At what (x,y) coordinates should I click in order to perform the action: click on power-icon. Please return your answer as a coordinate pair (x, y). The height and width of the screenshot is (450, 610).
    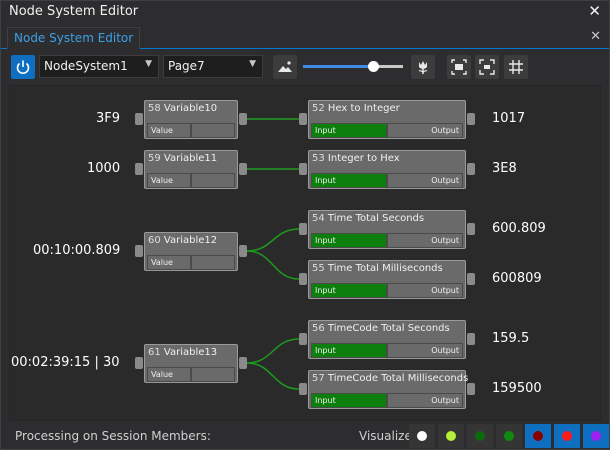
    Looking at the image, I should click on (23, 67).